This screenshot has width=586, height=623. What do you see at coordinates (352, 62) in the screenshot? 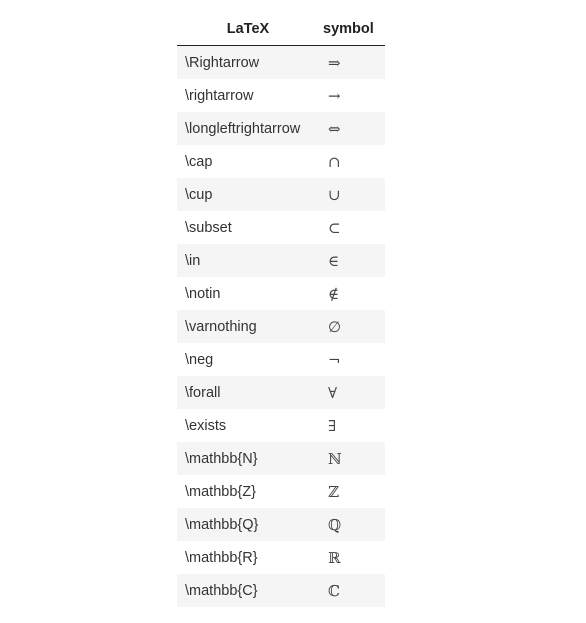
I see `symbol-cell: ⇒` at bounding box center [352, 62].